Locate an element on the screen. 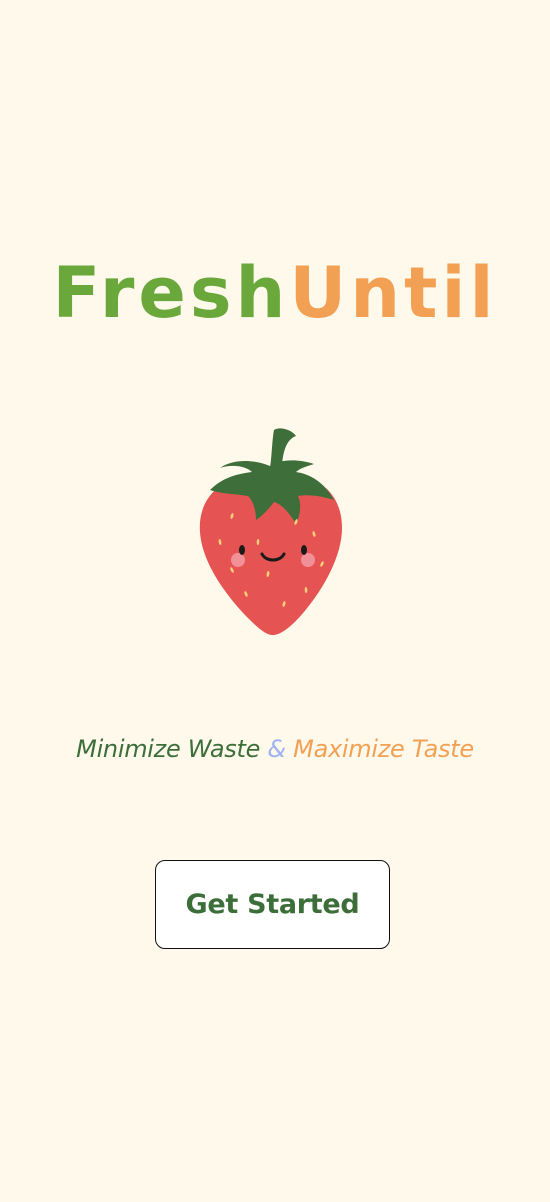 The width and height of the screenshot is (550, 1202). get-started-button: Get Started is located at coordinates (272, 904).